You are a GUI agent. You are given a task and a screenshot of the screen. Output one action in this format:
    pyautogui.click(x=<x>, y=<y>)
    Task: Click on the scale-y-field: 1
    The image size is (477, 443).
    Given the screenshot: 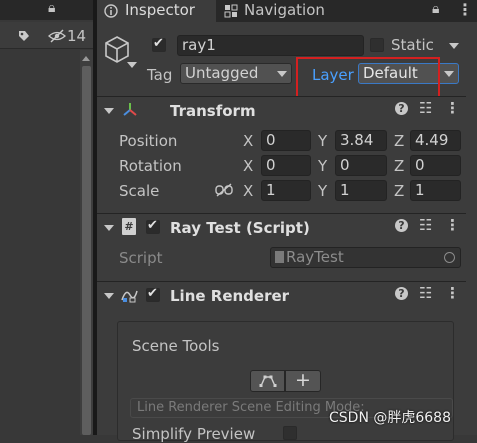 What is the action you would take?
    pyautogui.click(x=361, y=190)
    